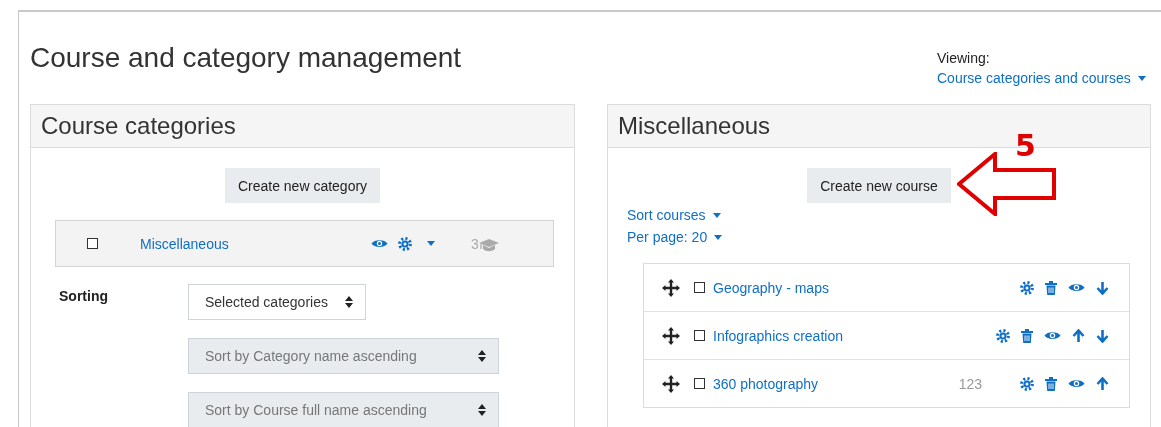  What do you see at coordinates (488, 245) in the screenshot?
I see `graduation-cap-icon` at bounding box center [488, 245].